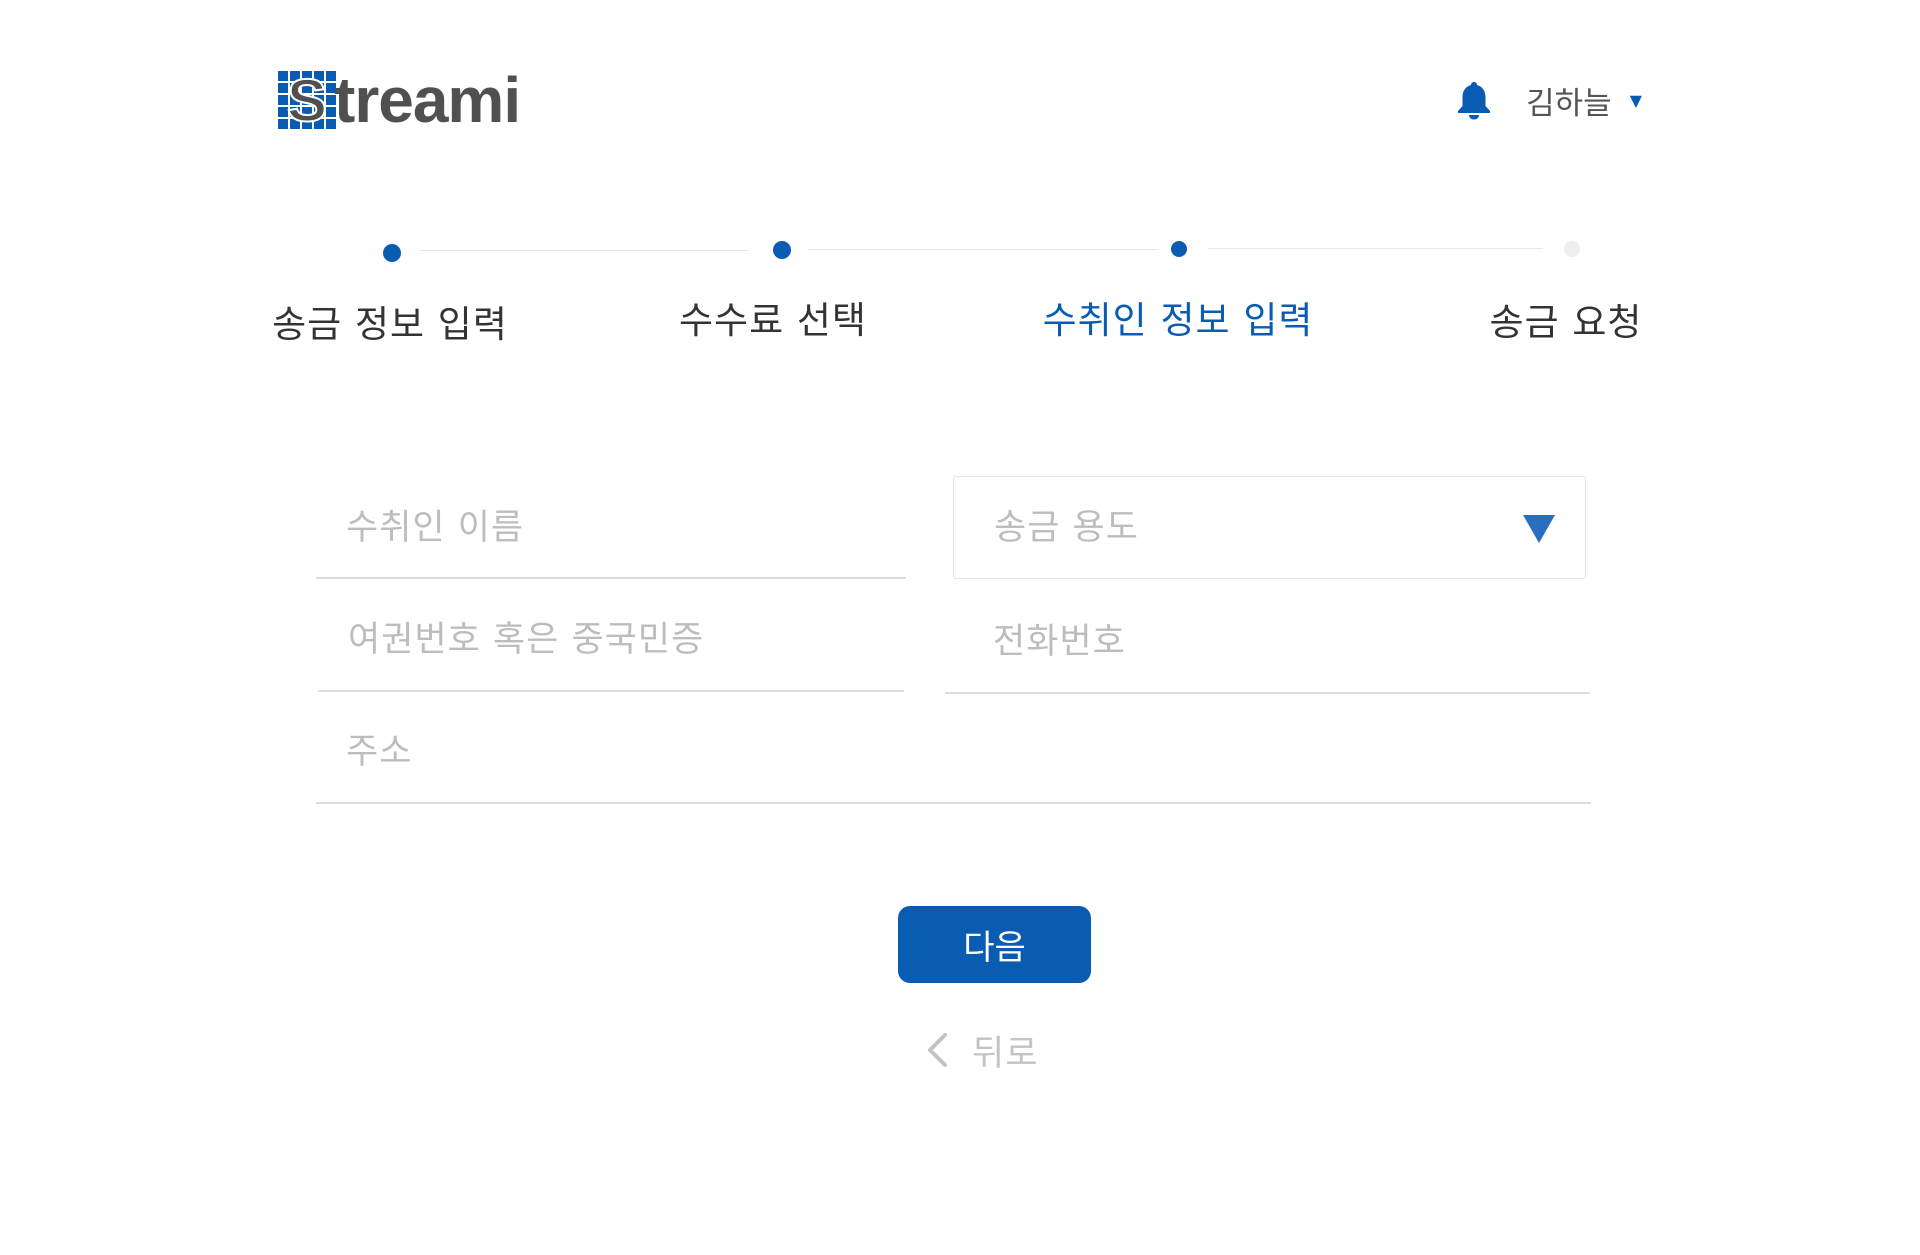 This screenshot has height=1255, width=1920. I want to click on recipient-name-field, so click(611, 528).